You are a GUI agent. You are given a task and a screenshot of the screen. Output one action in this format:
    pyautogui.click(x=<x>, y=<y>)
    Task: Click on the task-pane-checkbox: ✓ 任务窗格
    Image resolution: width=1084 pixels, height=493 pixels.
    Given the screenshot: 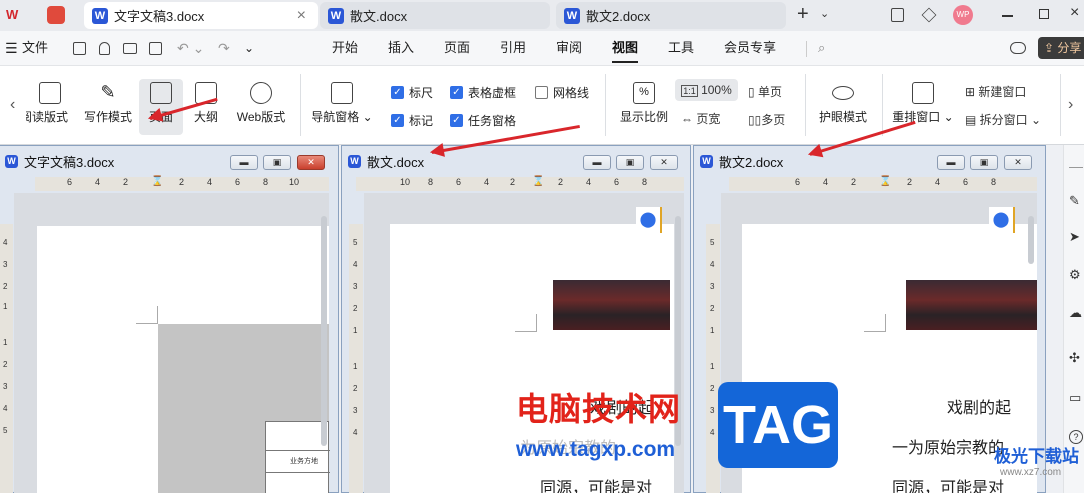 What is the action you would take?
    pyautogui.click(x=483, y=120)
    